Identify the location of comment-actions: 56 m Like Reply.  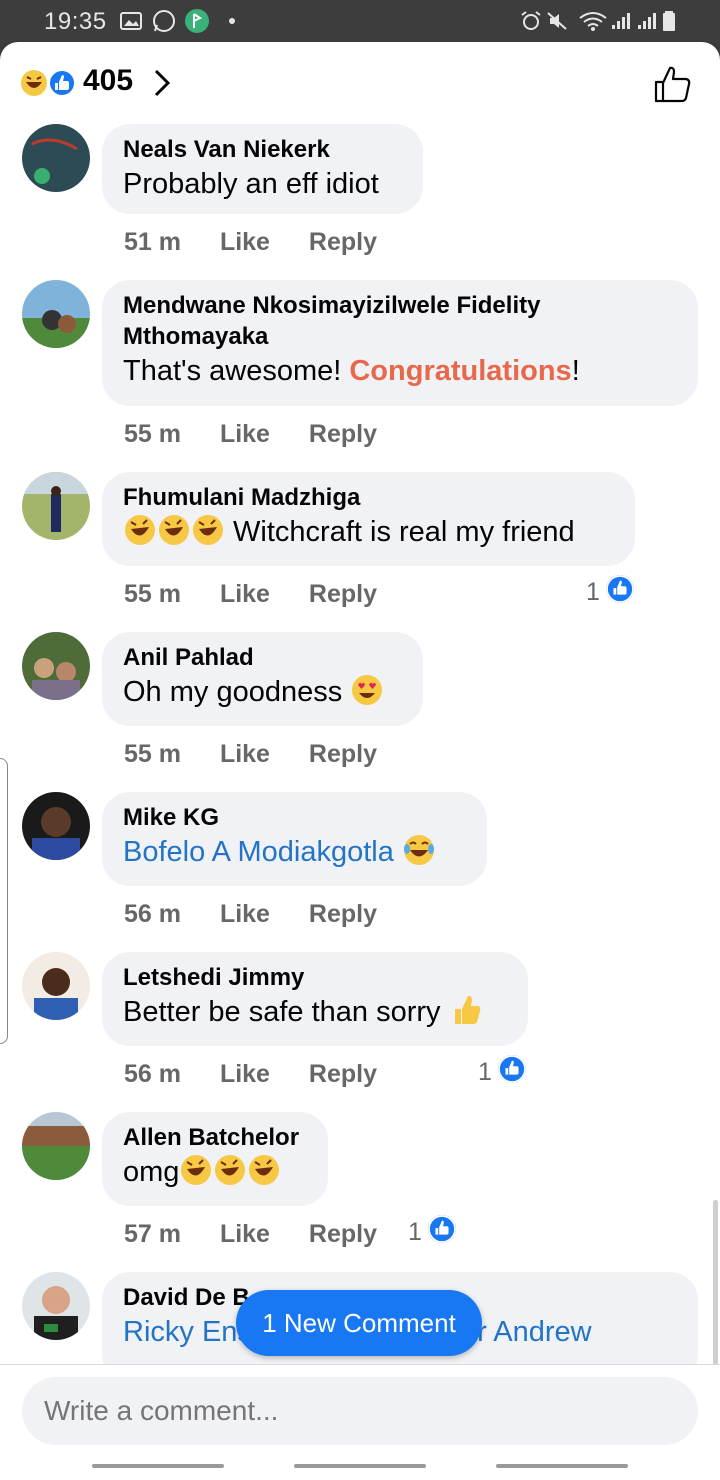
(266, 1074).